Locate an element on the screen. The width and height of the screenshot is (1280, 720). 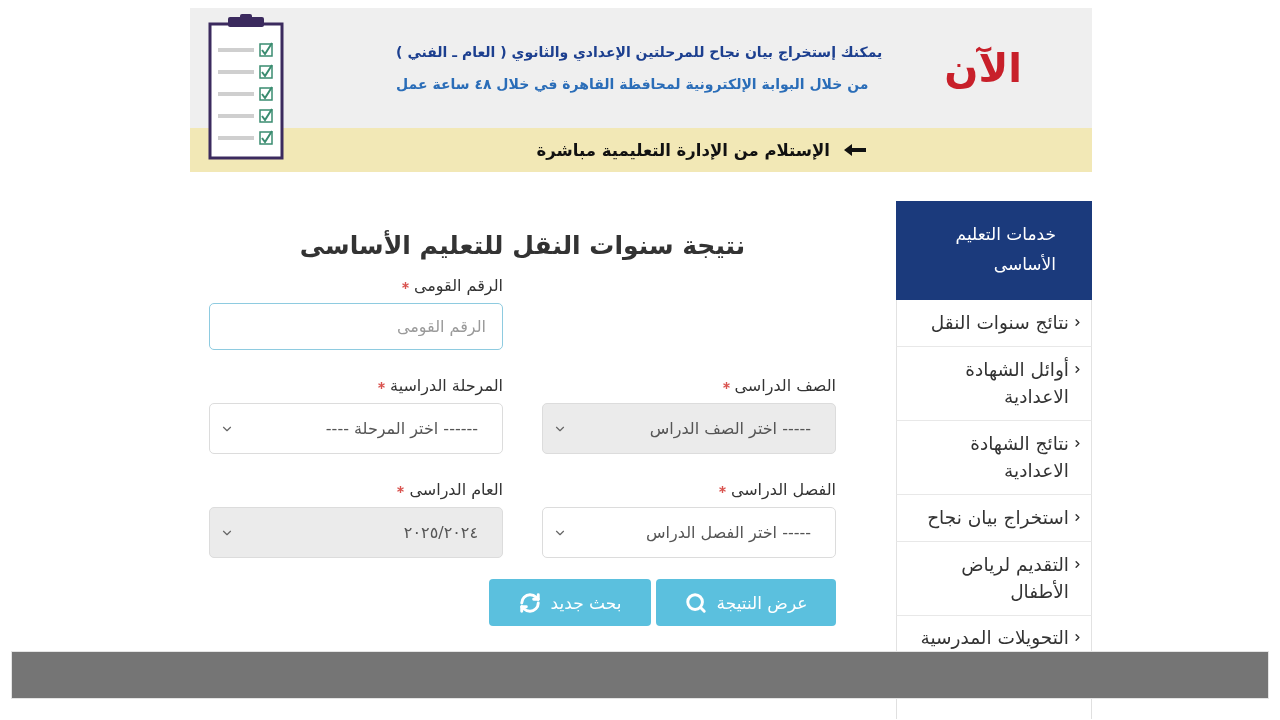
field-label: الصف الدراسى is located at coordinates (785, 385).